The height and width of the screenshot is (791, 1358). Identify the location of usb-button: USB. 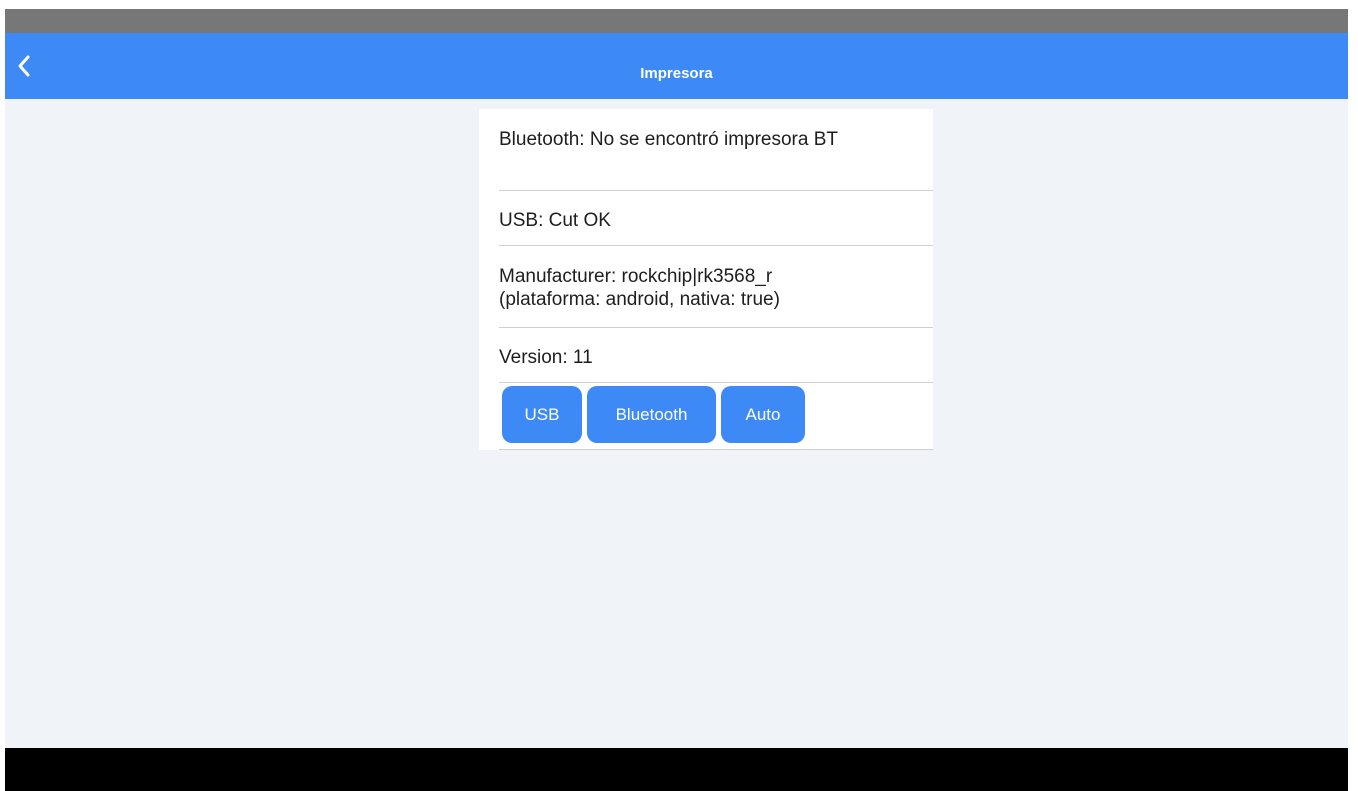
(542, 414).